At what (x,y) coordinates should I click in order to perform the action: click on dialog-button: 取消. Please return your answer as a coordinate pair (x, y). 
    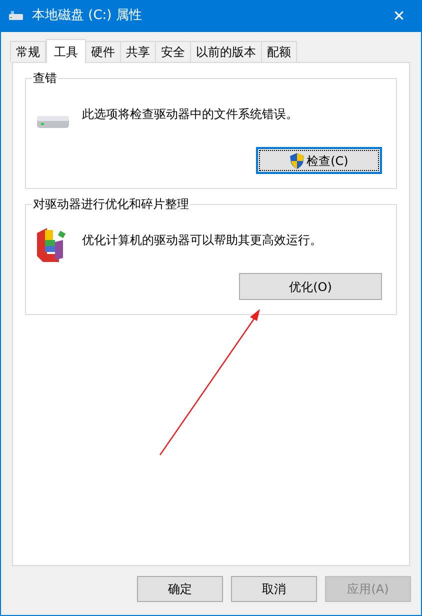
    Looking at the image, I should click on (274, 589).